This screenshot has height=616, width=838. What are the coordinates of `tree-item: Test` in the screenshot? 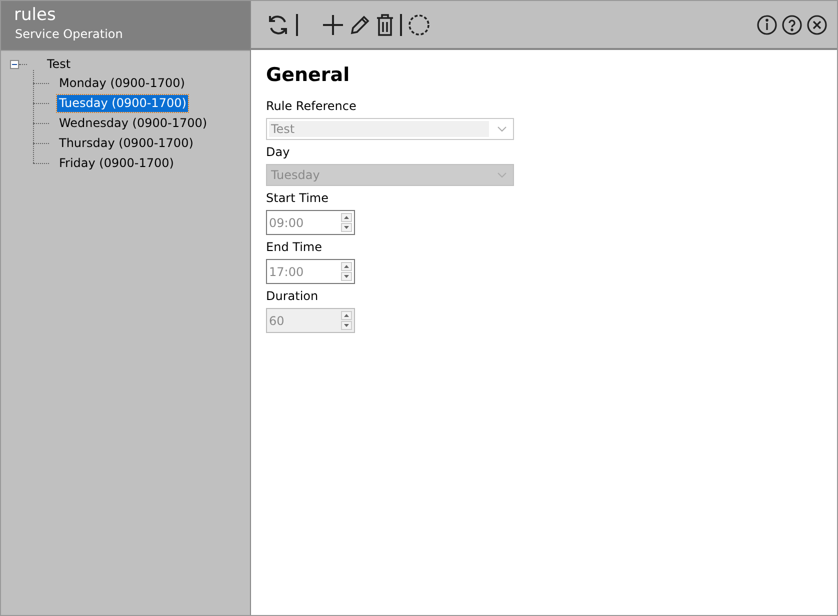 It's located at (59, 64).